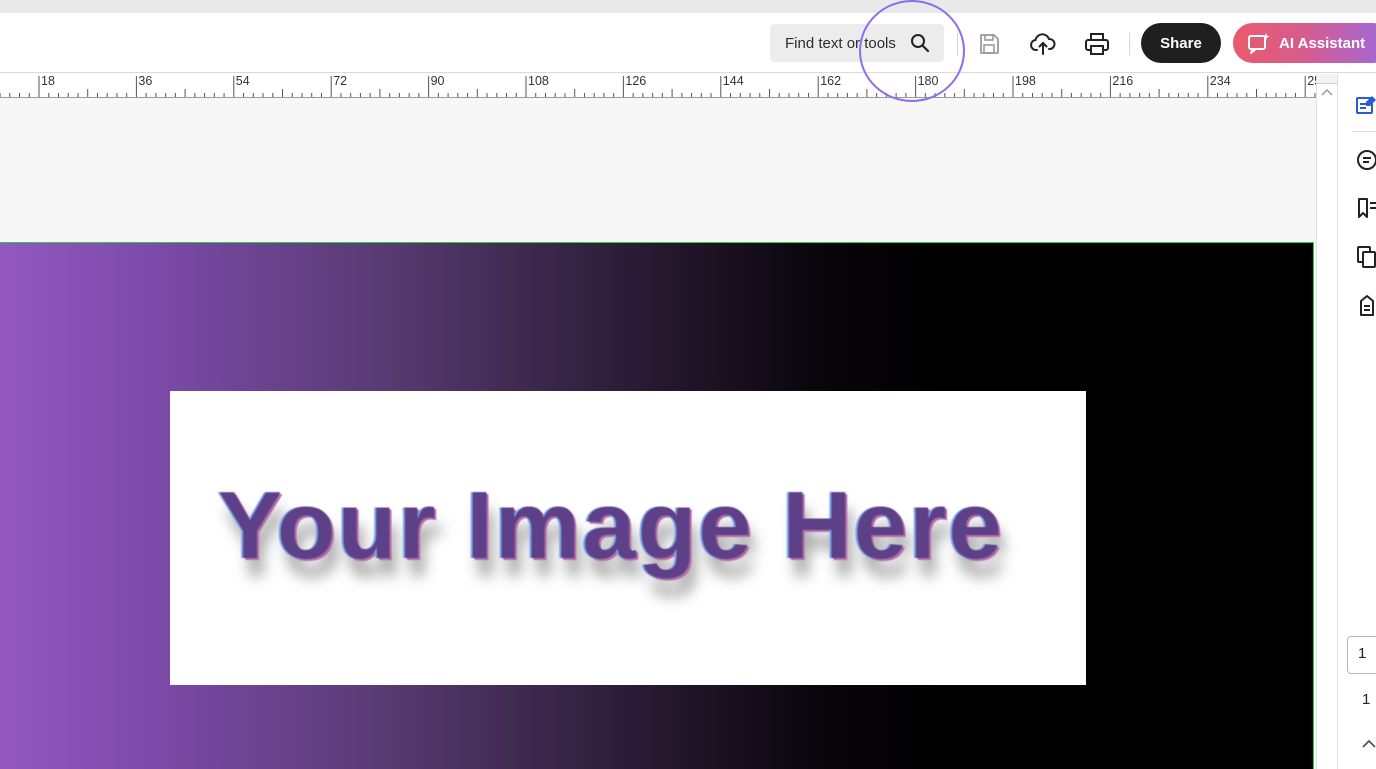 The height and width of the screenshot is (769, 1376). I want to click on ruler-label: 90, so click(437, 81).